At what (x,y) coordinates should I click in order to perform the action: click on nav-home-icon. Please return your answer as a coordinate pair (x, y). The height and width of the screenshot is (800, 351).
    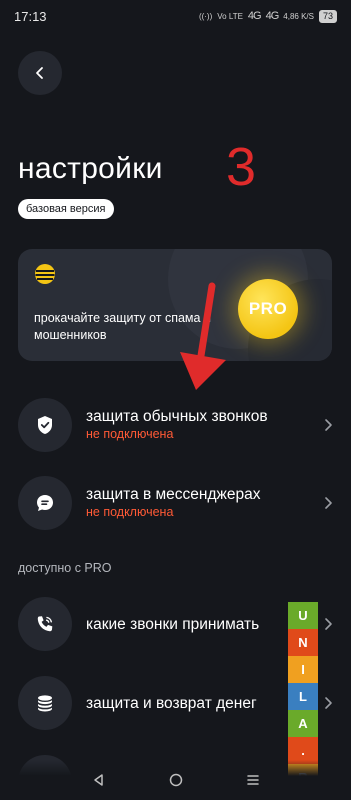
    Looking at the image, I should click on (176, 780).